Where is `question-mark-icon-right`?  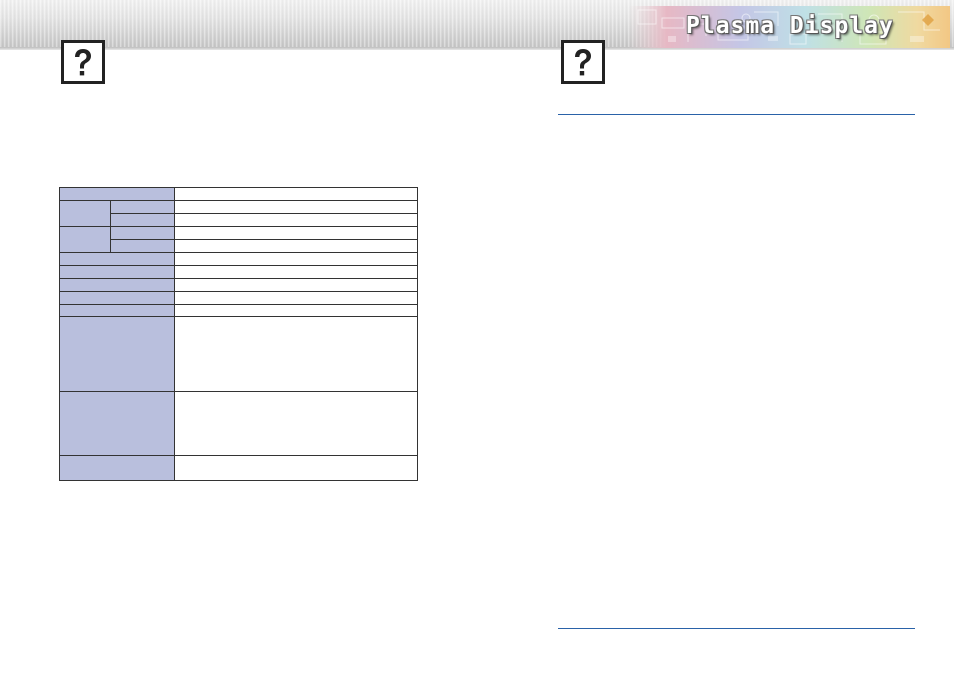
question-mark-icon-right is located at coordinates (583, 62).